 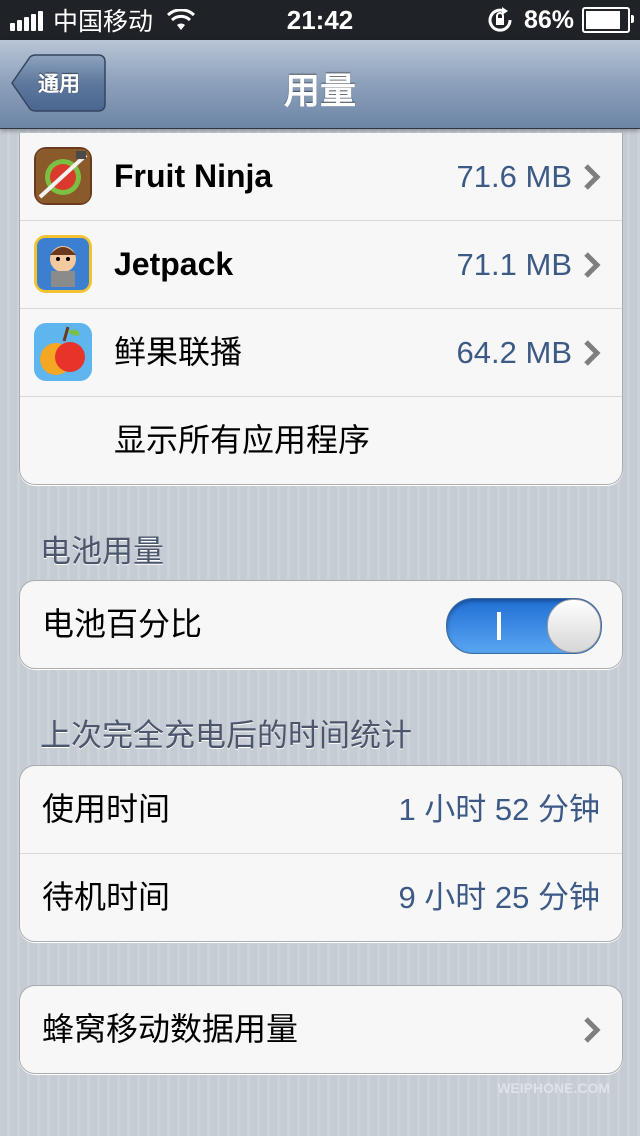 I want to click on cellular-usage-label: 蜂窝移动数据用量, so click(x=170, y=1029).